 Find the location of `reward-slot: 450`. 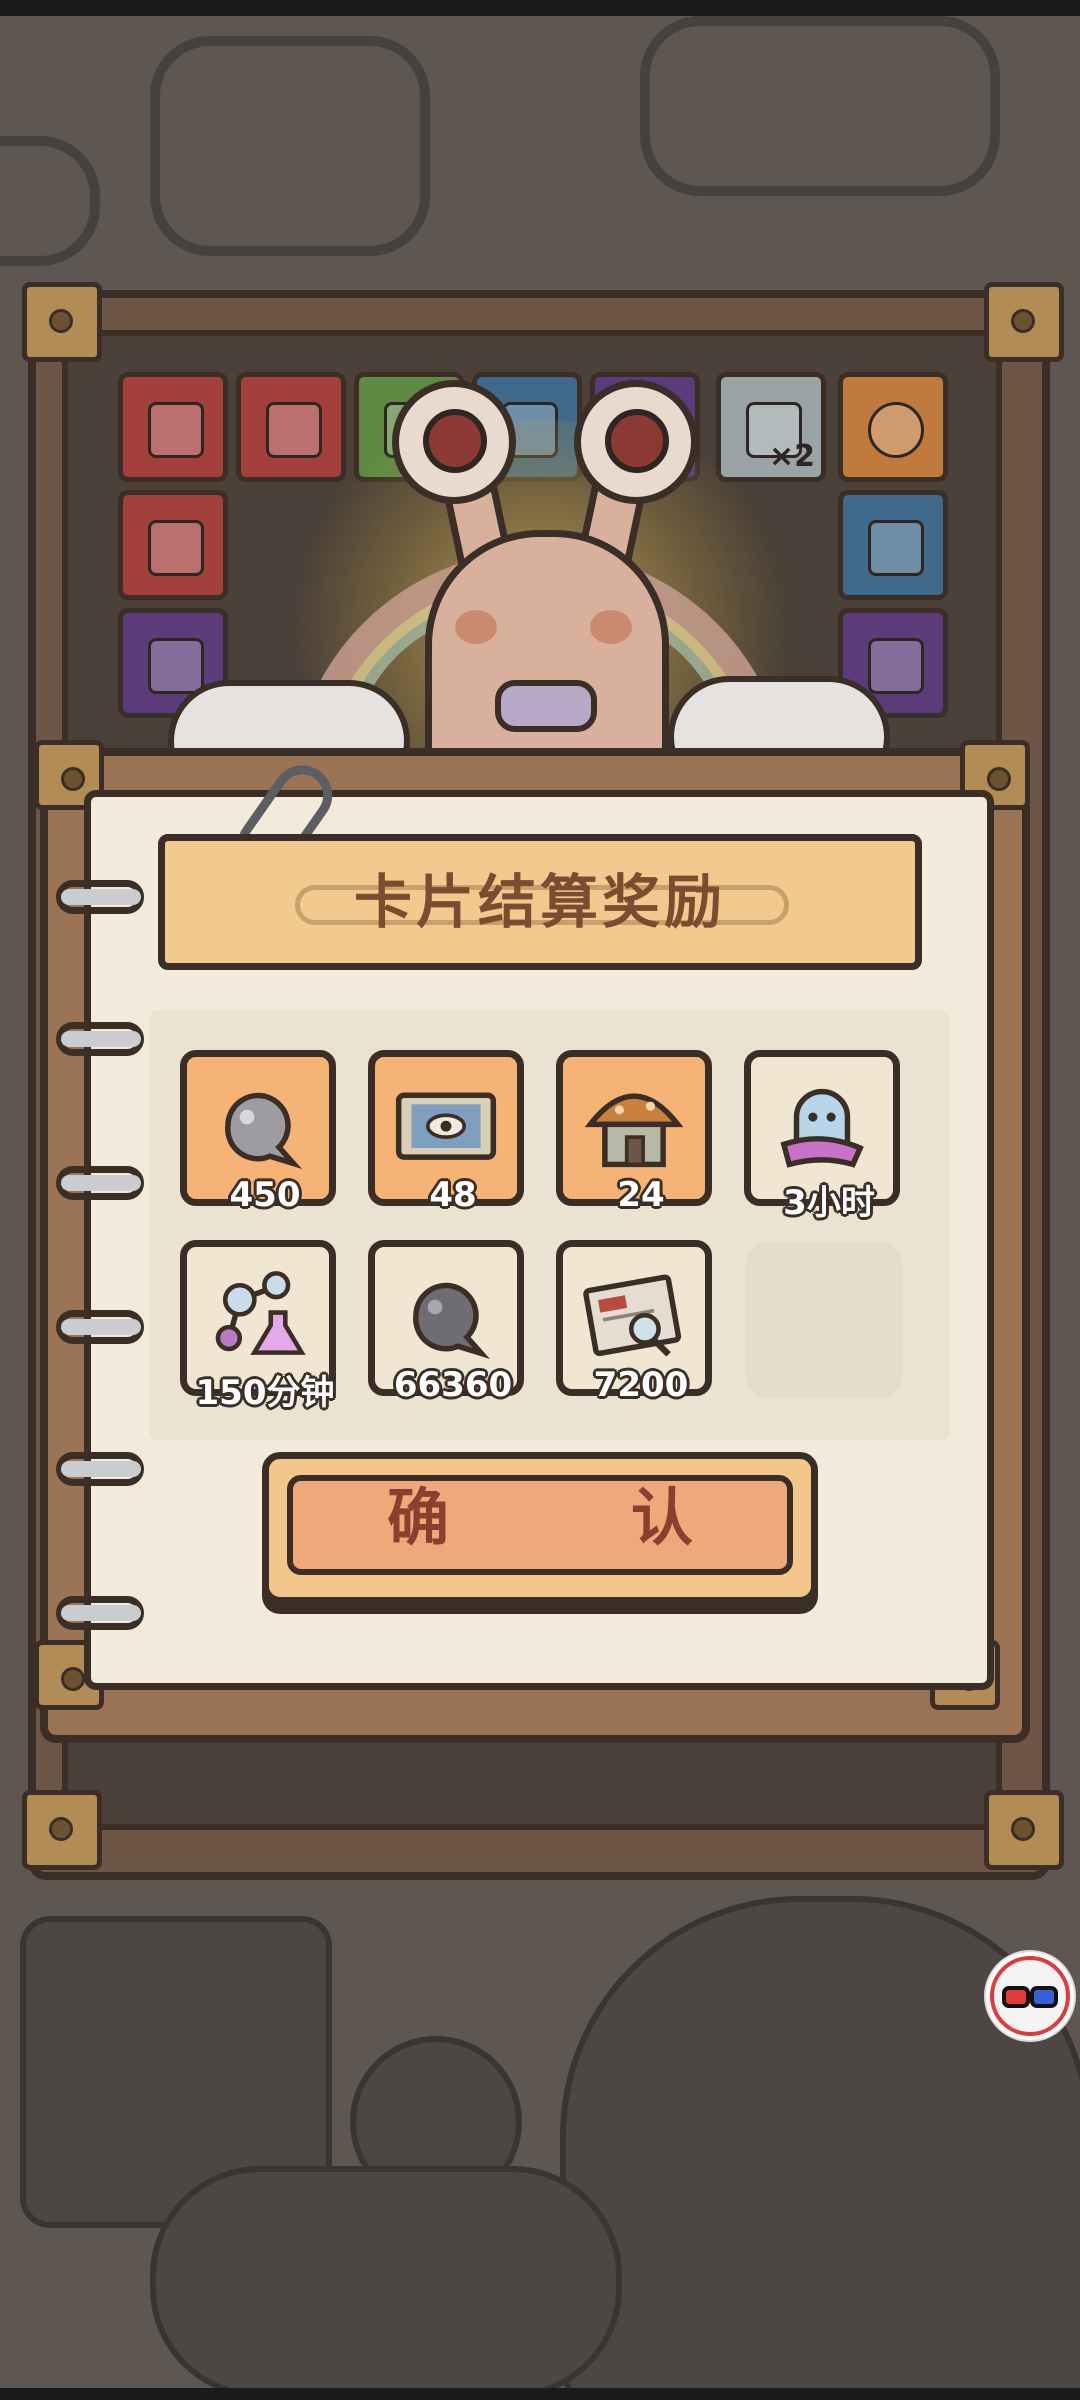

reward-slot: 450 is located at coordinates (258, 1132).